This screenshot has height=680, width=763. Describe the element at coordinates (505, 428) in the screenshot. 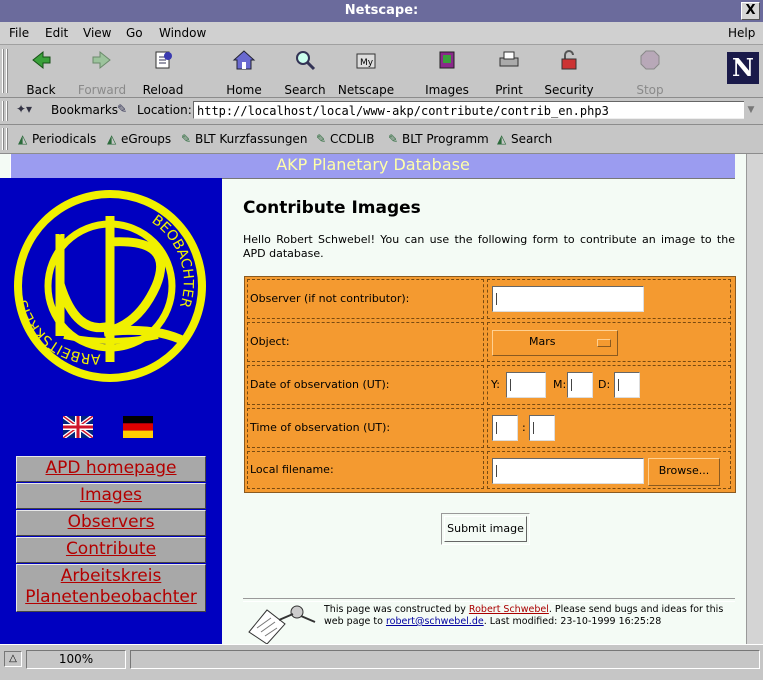

I see `hour-input` at that location.